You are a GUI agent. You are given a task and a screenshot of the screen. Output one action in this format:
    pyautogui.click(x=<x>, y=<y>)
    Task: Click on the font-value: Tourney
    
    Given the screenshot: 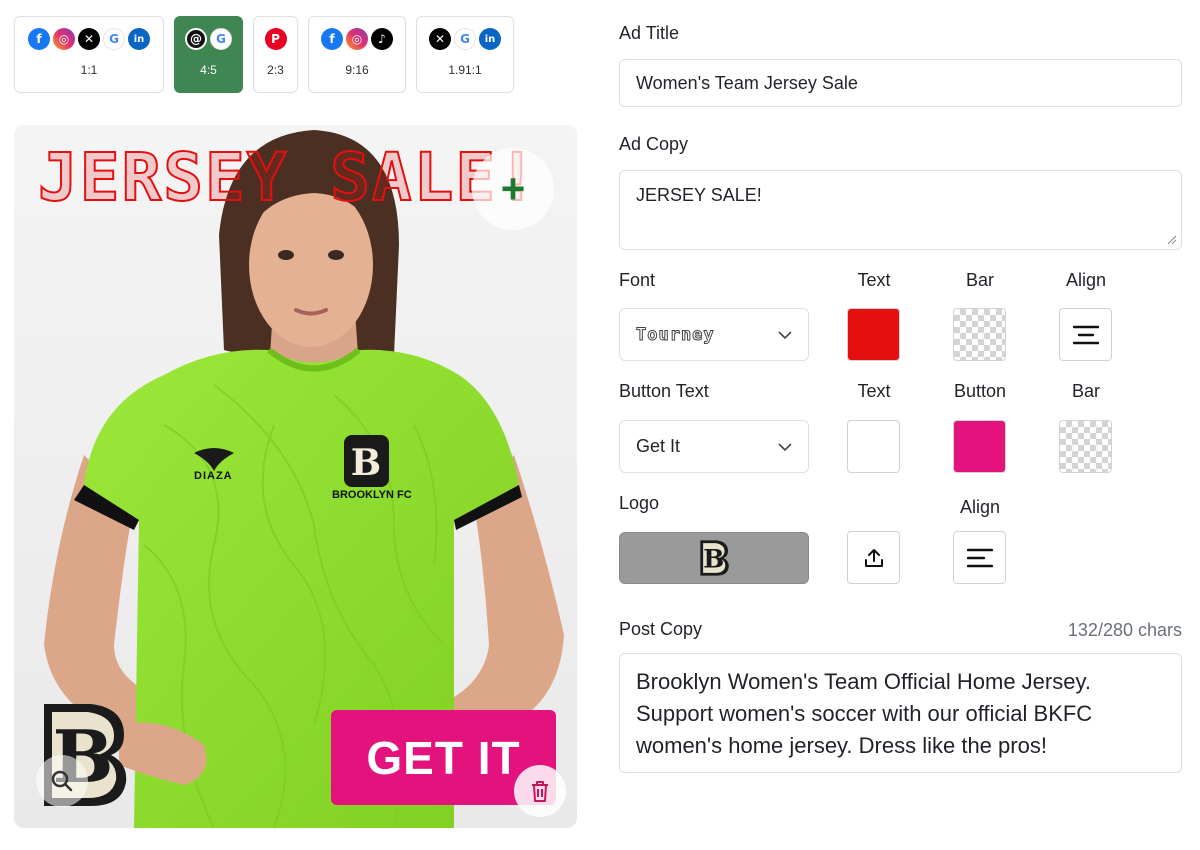 What is the action you would take?
    pyautogui.click(x=675, y=334)
    